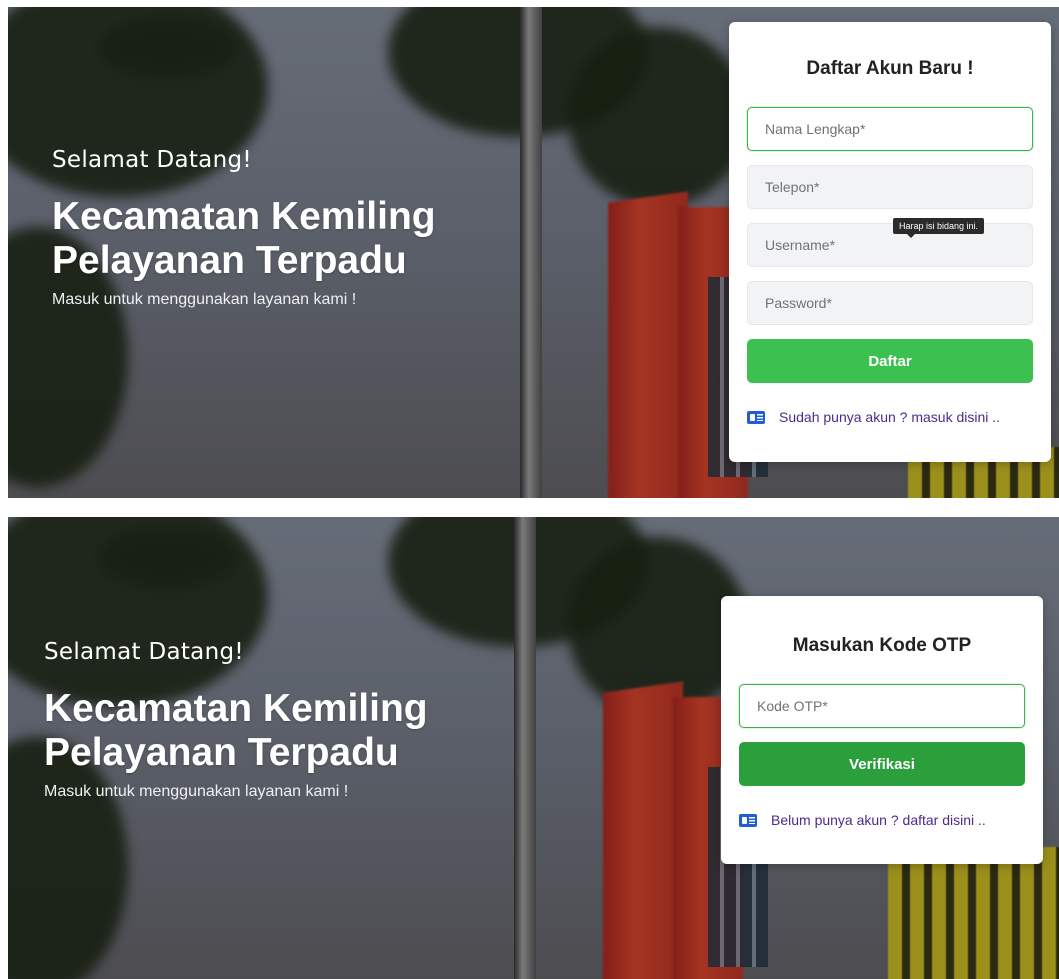  I want to click on otp-title: Masukan Kode OTP, so click(882, 645).